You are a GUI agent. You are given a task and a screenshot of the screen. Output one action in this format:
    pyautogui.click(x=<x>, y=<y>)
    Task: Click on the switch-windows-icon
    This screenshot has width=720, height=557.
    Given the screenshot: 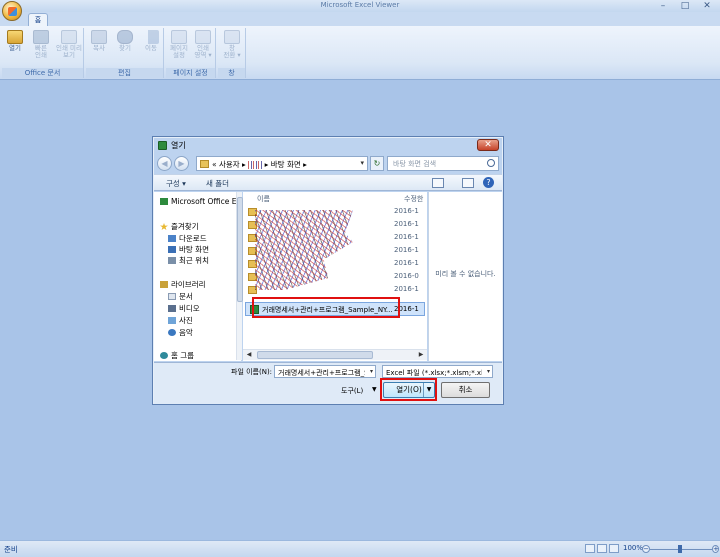 What is the action you would take?
    pyautogui.click(x=232, y=37)
    